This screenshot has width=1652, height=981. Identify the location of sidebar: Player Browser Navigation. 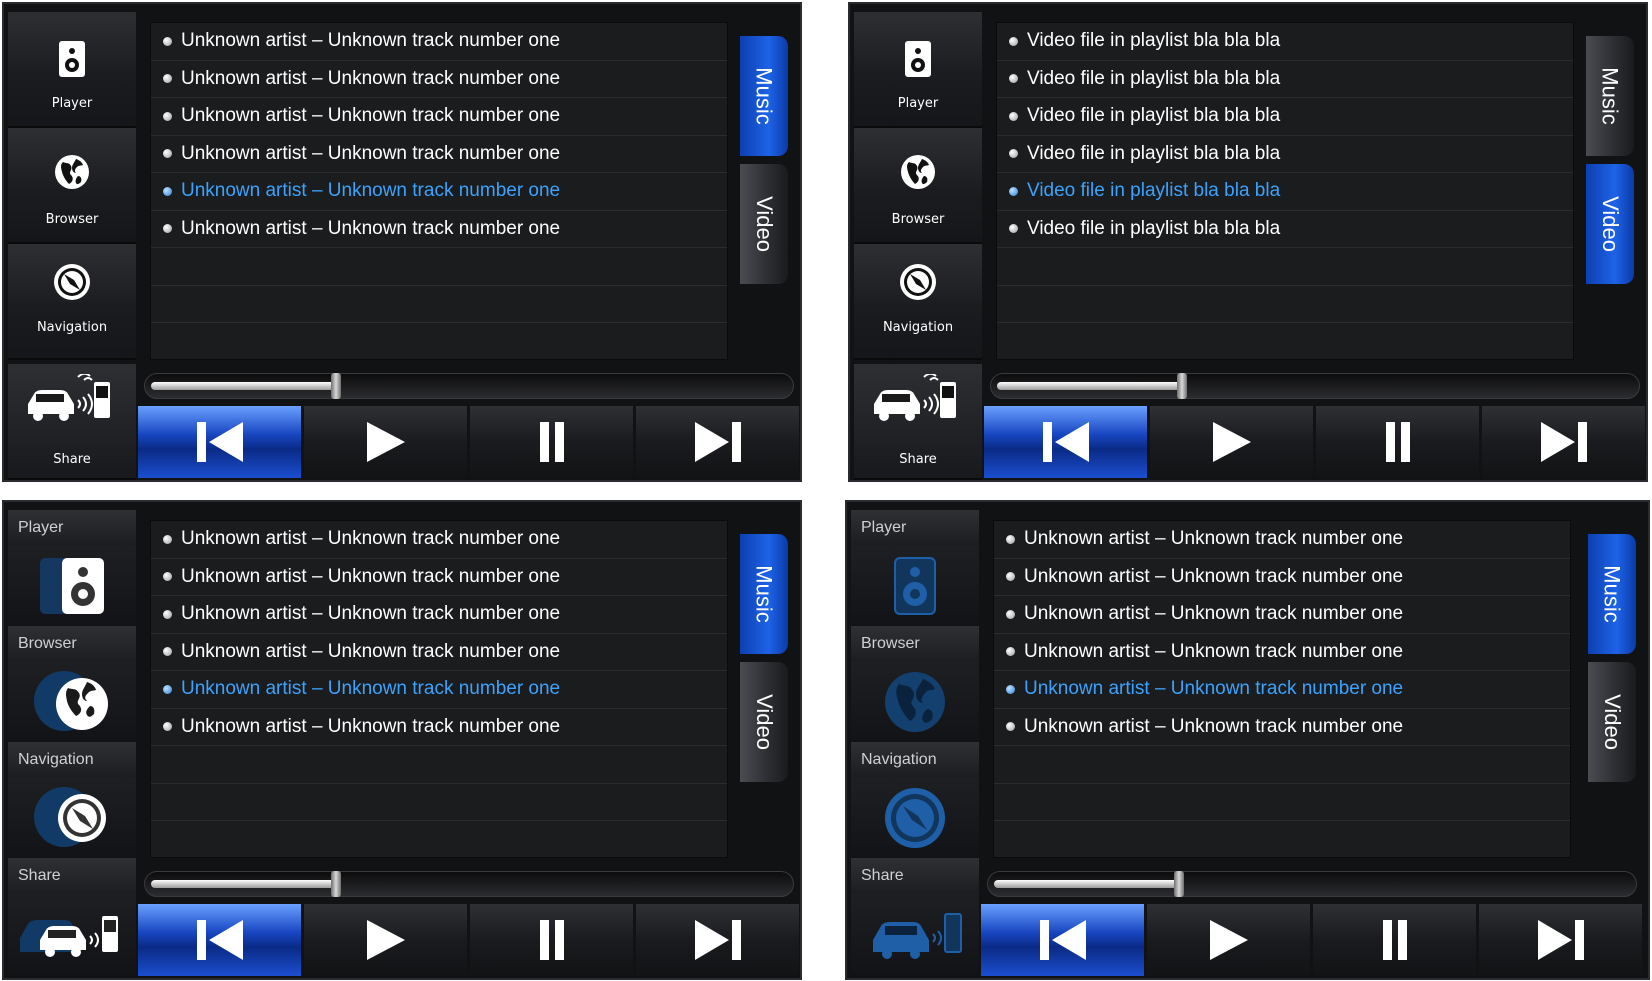
(72, 186).